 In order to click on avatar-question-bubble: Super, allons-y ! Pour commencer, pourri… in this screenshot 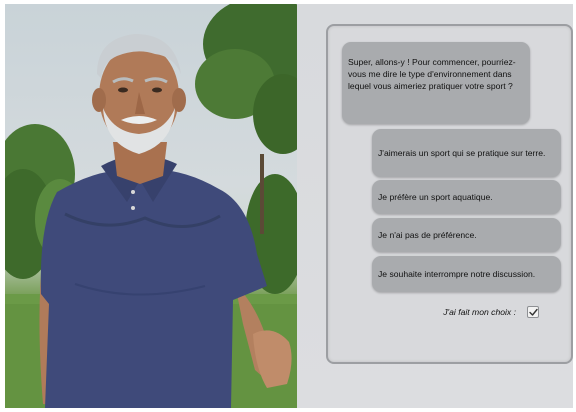, I will do `click(436, 83)`.